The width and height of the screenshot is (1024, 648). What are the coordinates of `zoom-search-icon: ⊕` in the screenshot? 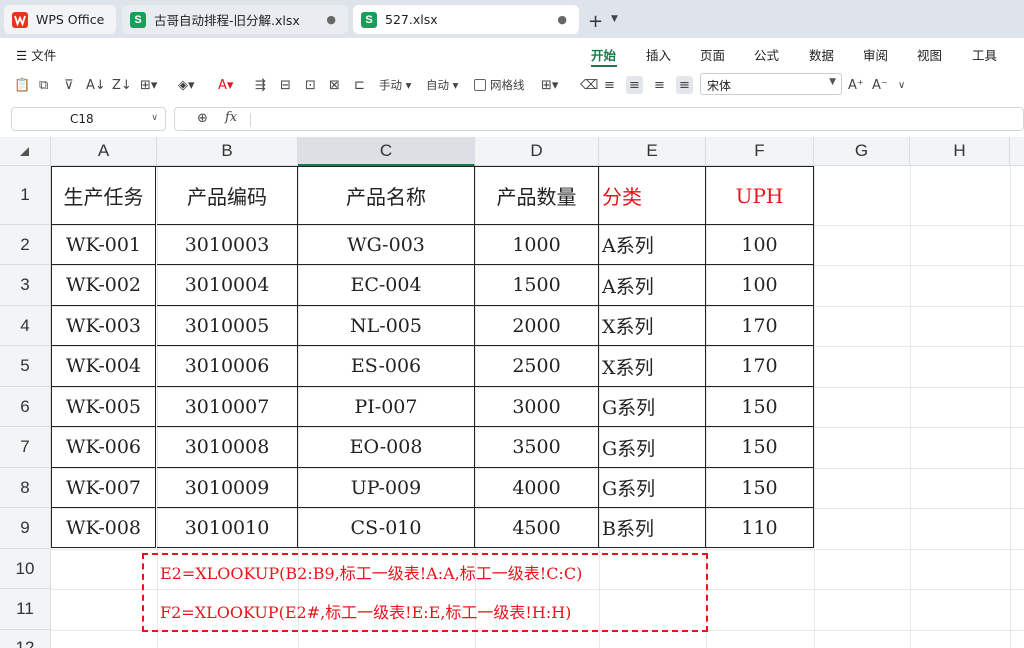 It's located at (202, 118).